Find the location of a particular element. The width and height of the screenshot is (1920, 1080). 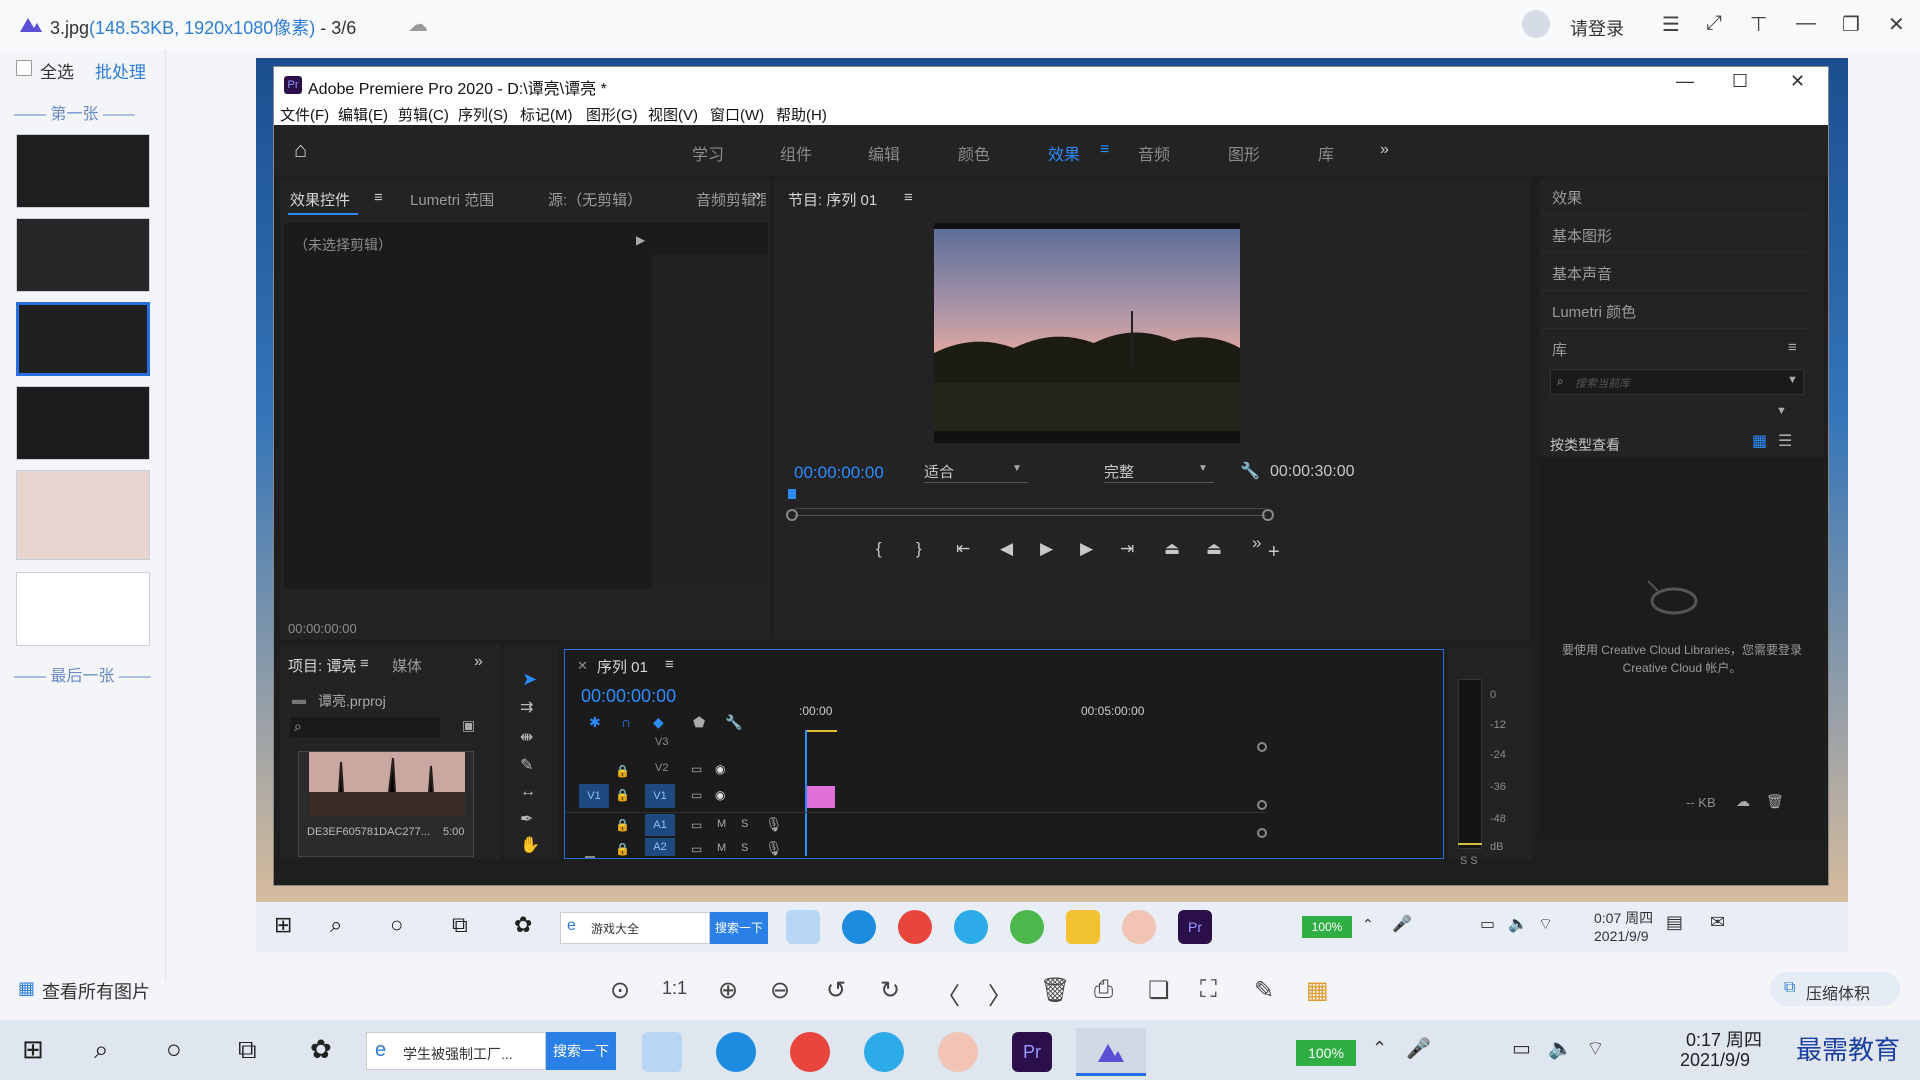

start-icon: ⊞ is located at coordinates (33, 1049).